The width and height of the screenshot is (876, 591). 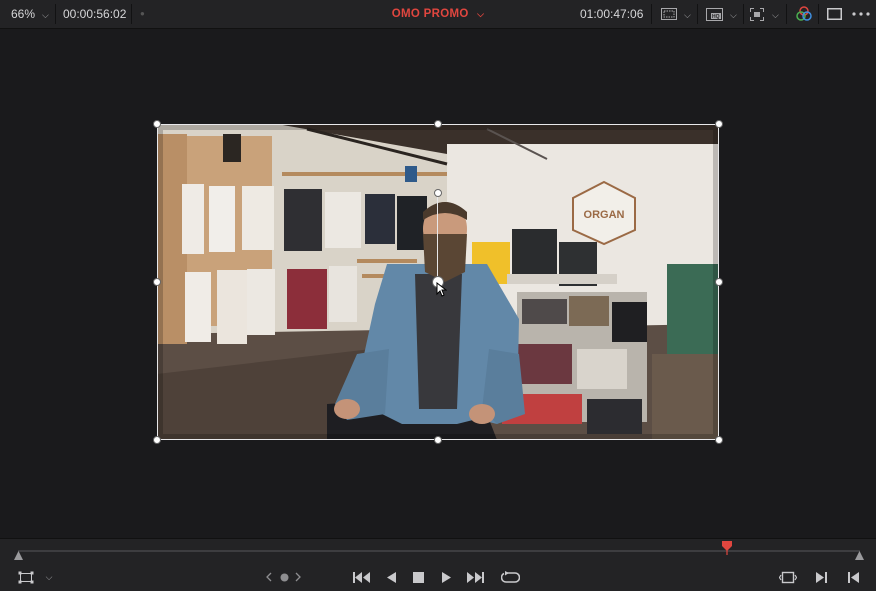 I want to click on hq-chevron-icon: ⌵, so click(x=733, y=15).